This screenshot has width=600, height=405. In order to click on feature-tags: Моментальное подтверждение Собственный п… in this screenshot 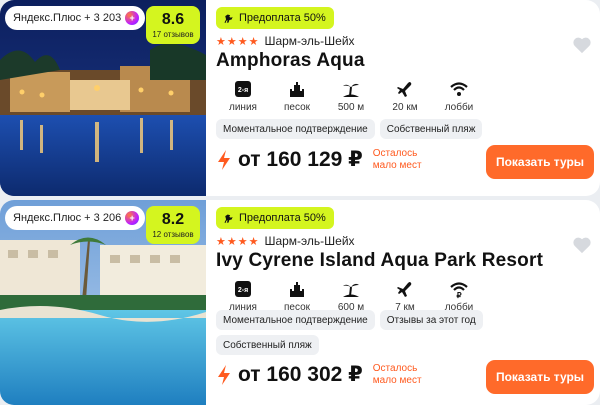, I will do `click(361, 129)`.